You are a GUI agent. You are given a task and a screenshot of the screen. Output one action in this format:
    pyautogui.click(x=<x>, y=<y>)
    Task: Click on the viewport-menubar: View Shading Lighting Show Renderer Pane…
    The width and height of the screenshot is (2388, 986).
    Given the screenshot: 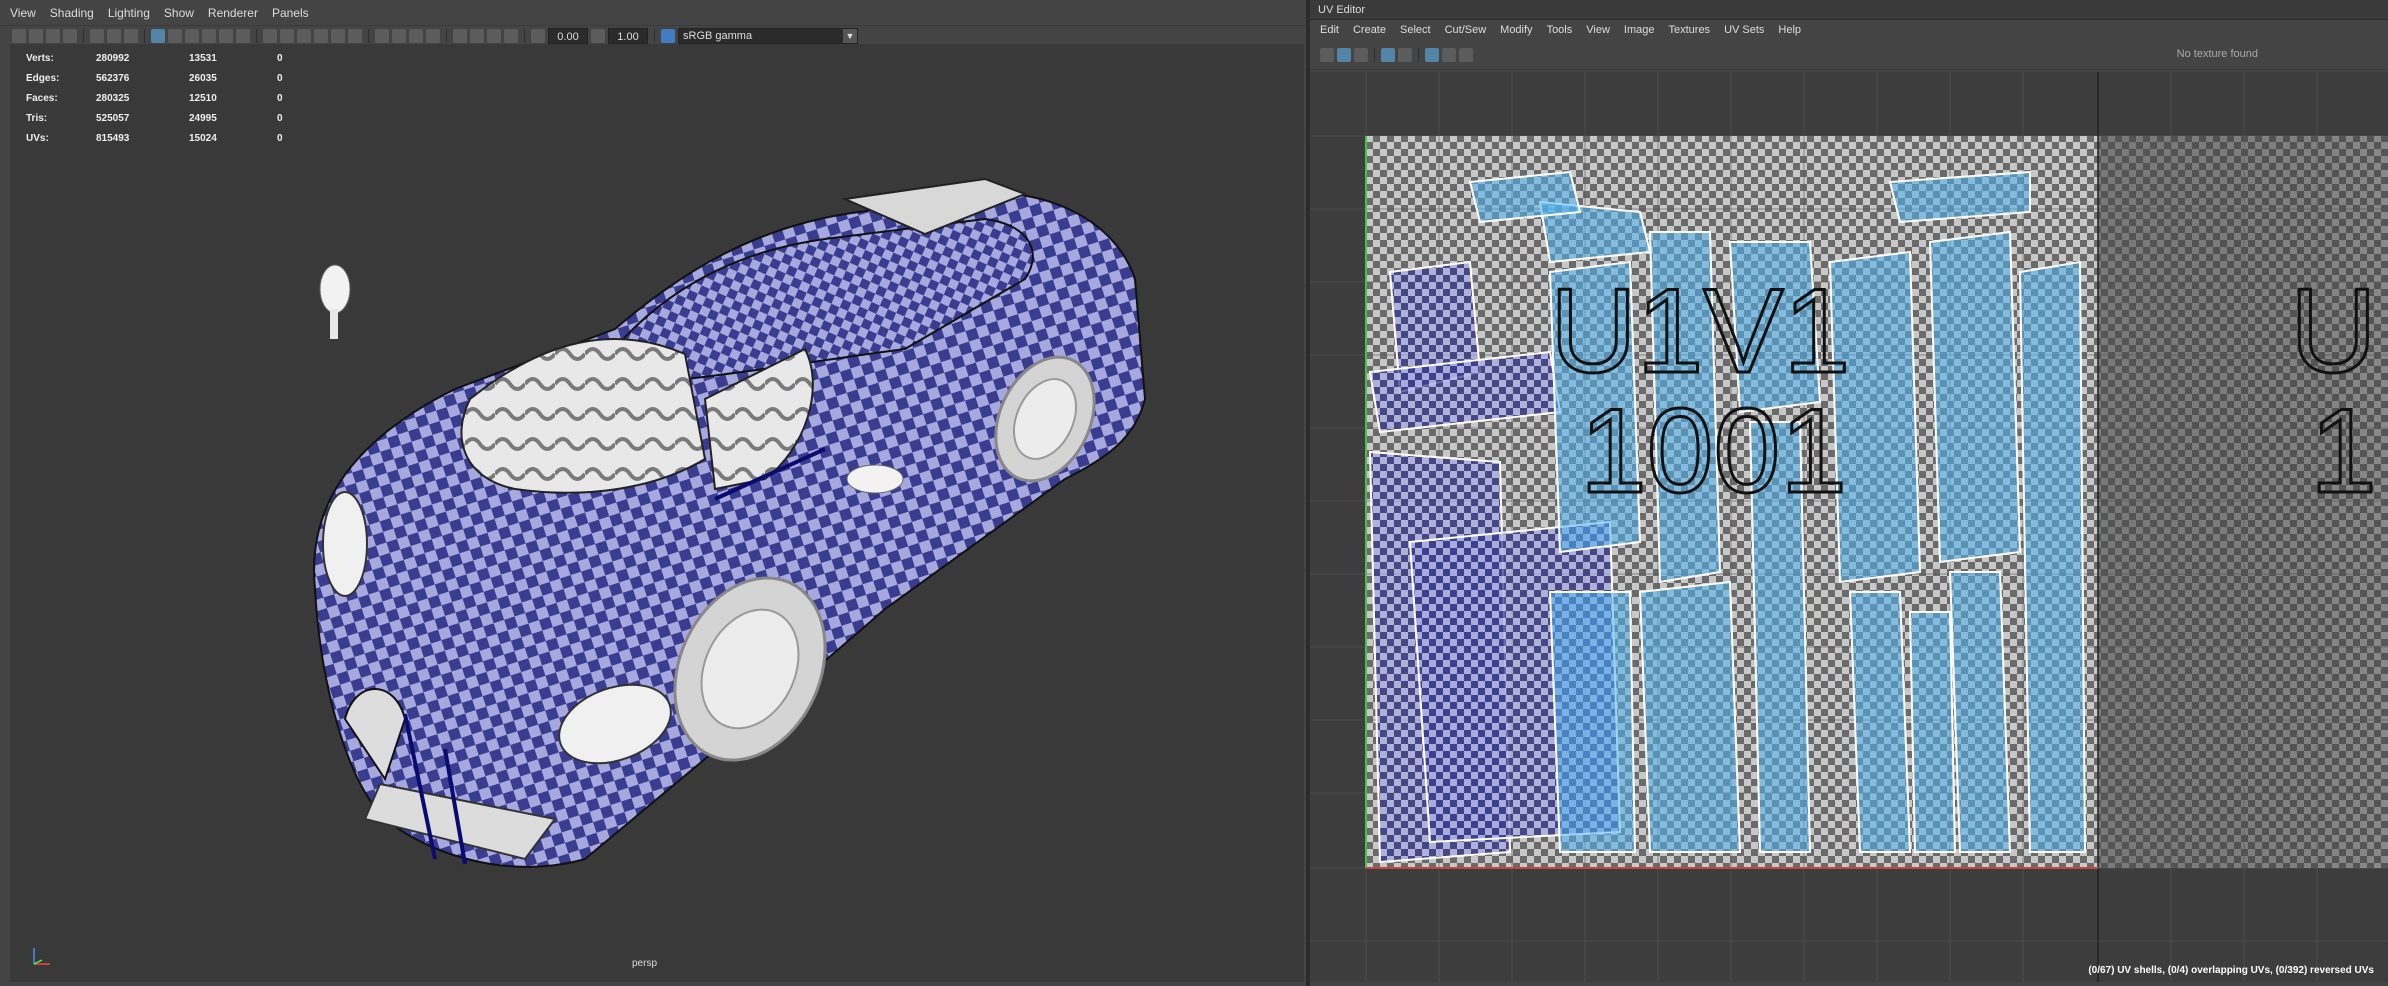 What is the action you would take?
    pyautogui.click(x=653, y=13)
    